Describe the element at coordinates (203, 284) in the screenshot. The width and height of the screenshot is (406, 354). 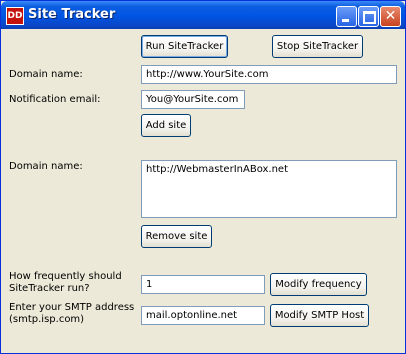
I see `frequency-input: 1` at that location.